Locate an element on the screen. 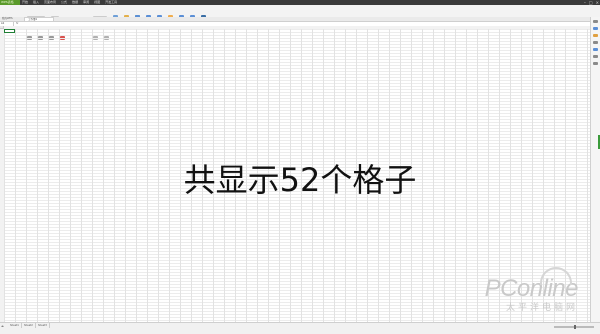 The image size is (600, 334). tab-workbook: 工作簿1 is located at coordinates (39, 19).